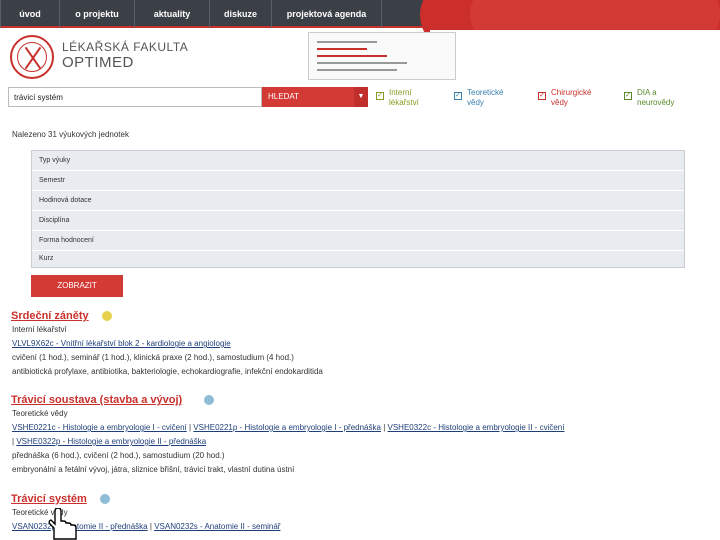 This screenshot has width=720, height=540. What do you see at coordinates (50, 316) in the screenshot?
I see `result-title: Srdeční záněty` at bounding box center [50, 316].